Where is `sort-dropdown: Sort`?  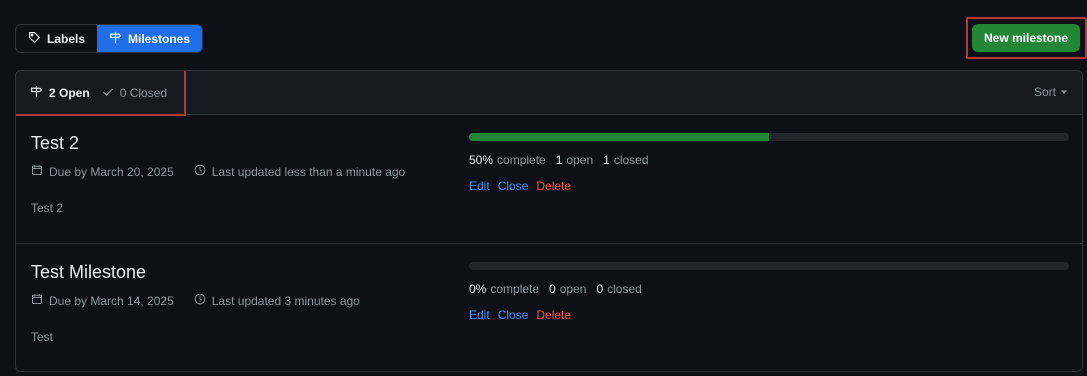
sort-dropdown: Sort is located at coordinates (1051, 92).